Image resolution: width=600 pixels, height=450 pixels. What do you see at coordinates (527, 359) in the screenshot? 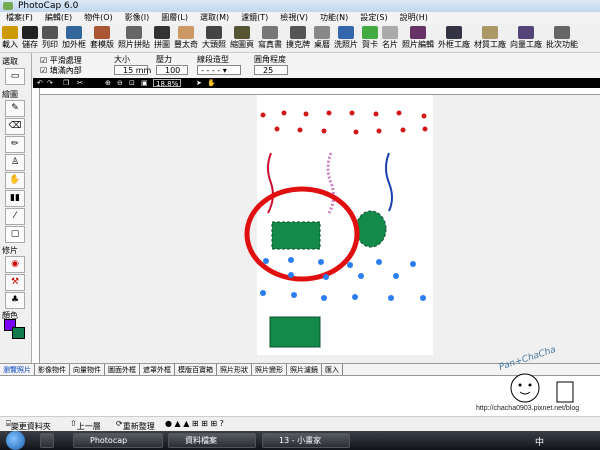
I see `svg-text: Pan+ChaCha` at bounding box center [527, 359].